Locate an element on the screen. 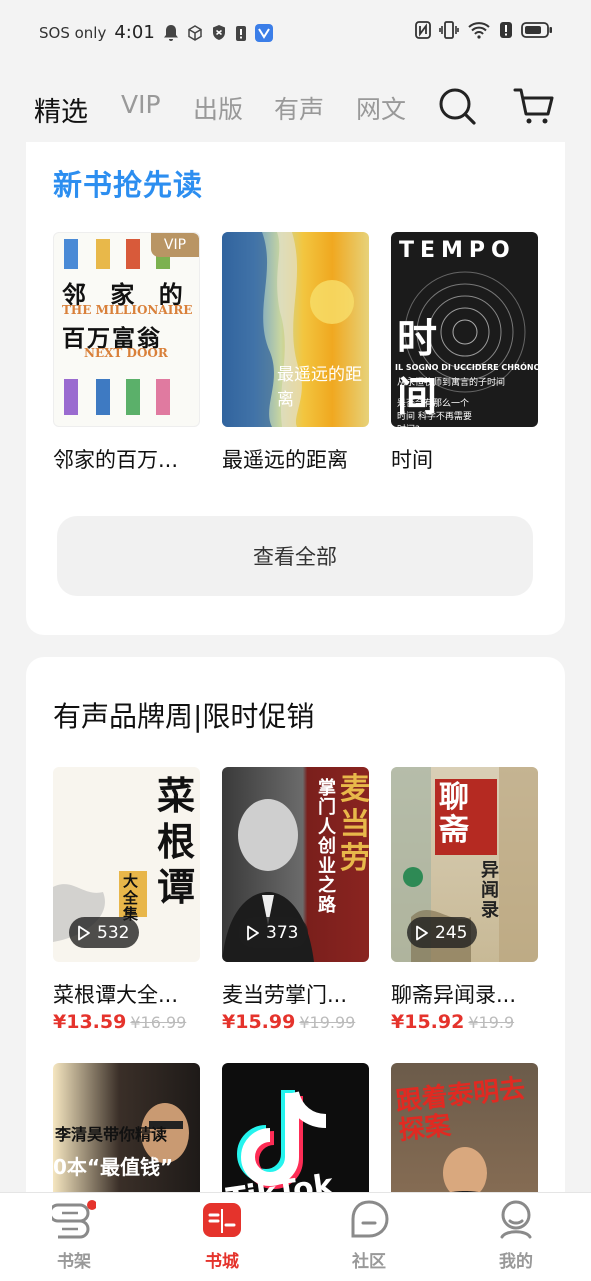 The image size is (591, 1281). alert-icon is located at coordinates (506, 30).